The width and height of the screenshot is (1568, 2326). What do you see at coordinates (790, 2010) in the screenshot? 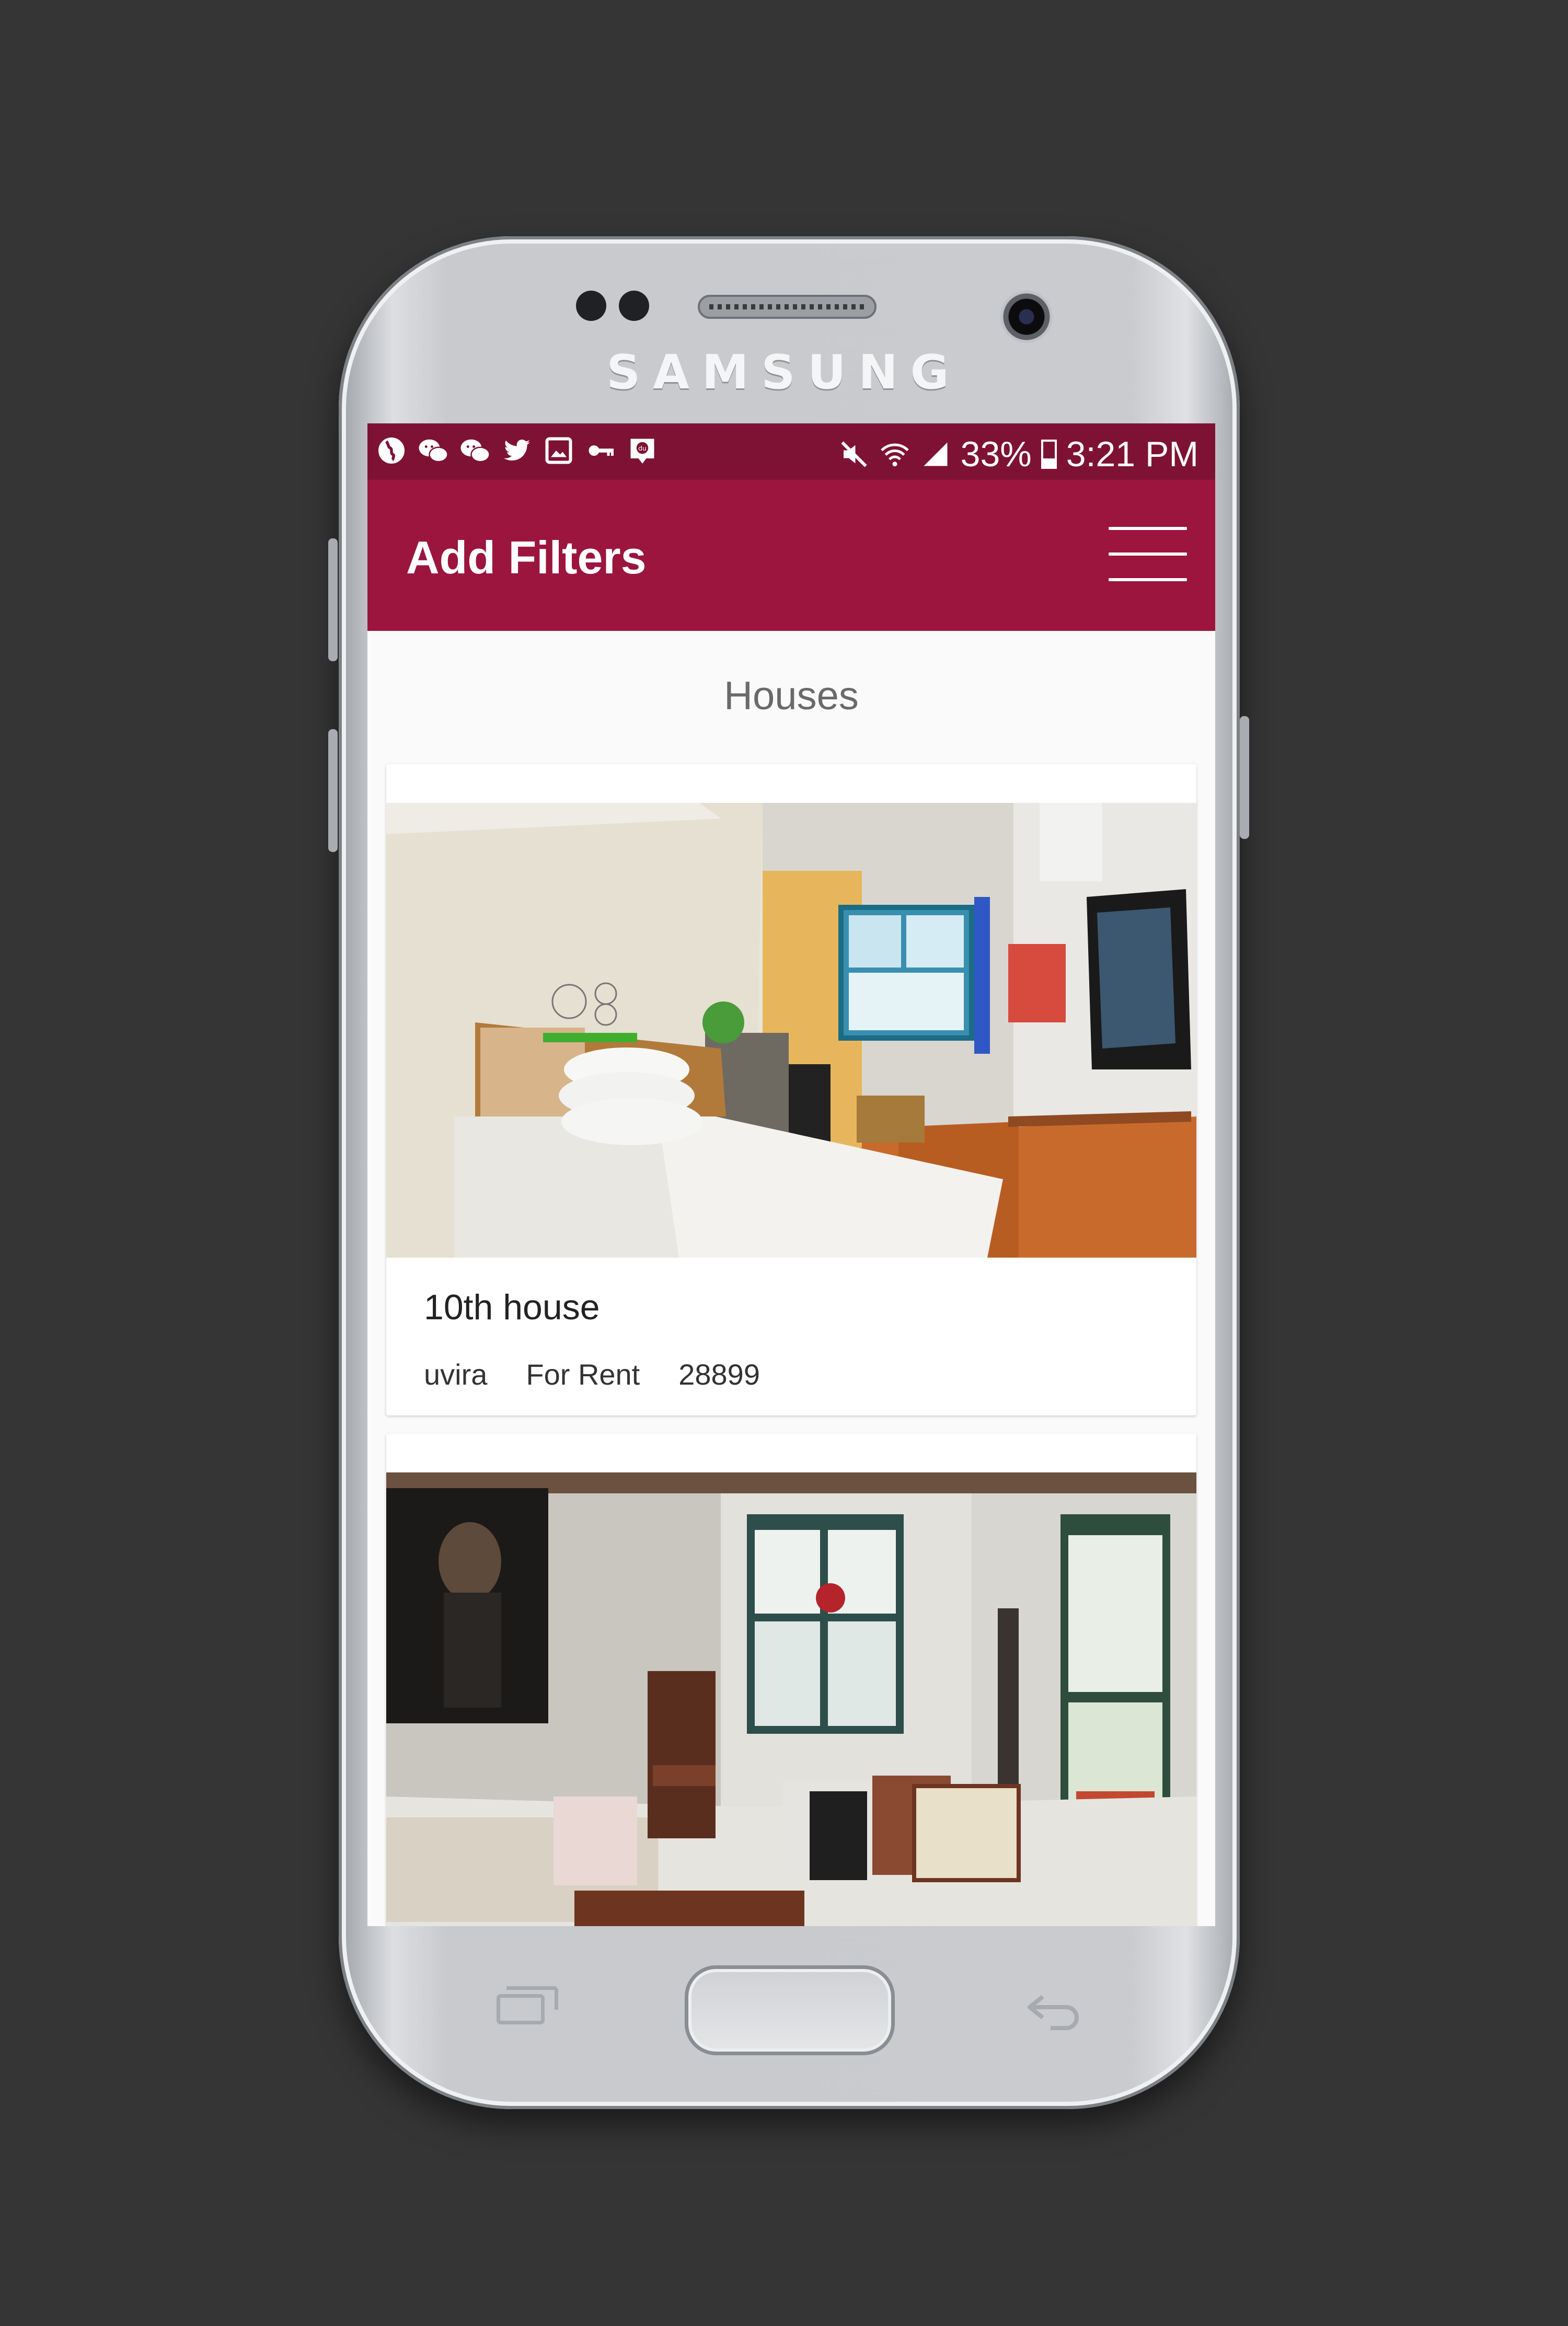
I see `home-button` at bounding box center [790, 2010].